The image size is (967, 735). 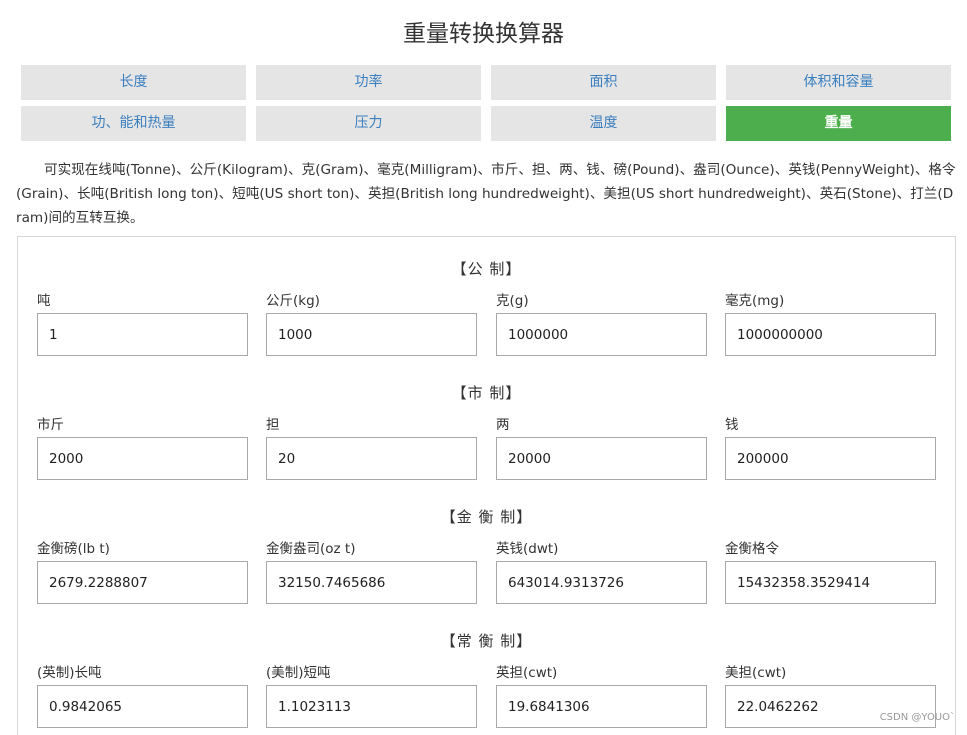 What do you see at coordinates (311, 549) in the screenshot?
I see `field-label: 金衡盎司(oz t)` at bounding box center [311, 549].